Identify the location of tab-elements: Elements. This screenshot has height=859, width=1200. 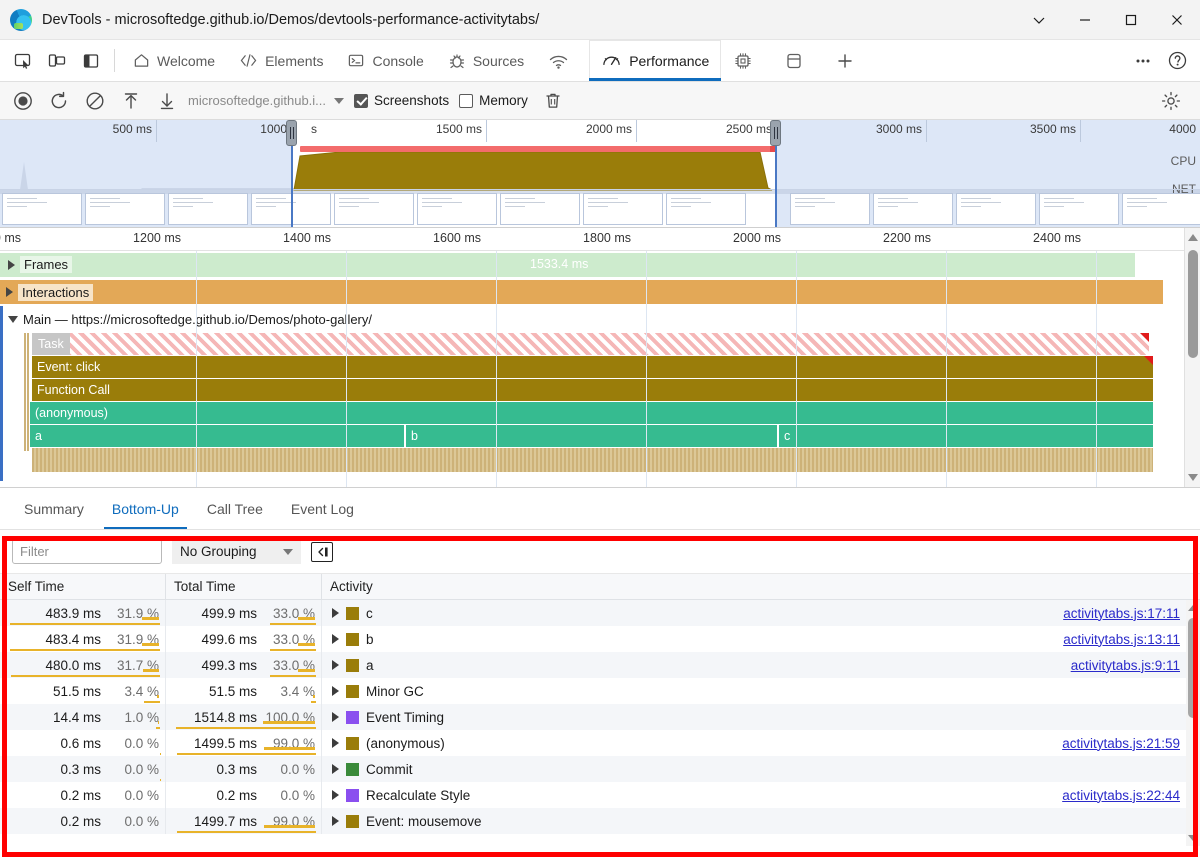
(281, 60).